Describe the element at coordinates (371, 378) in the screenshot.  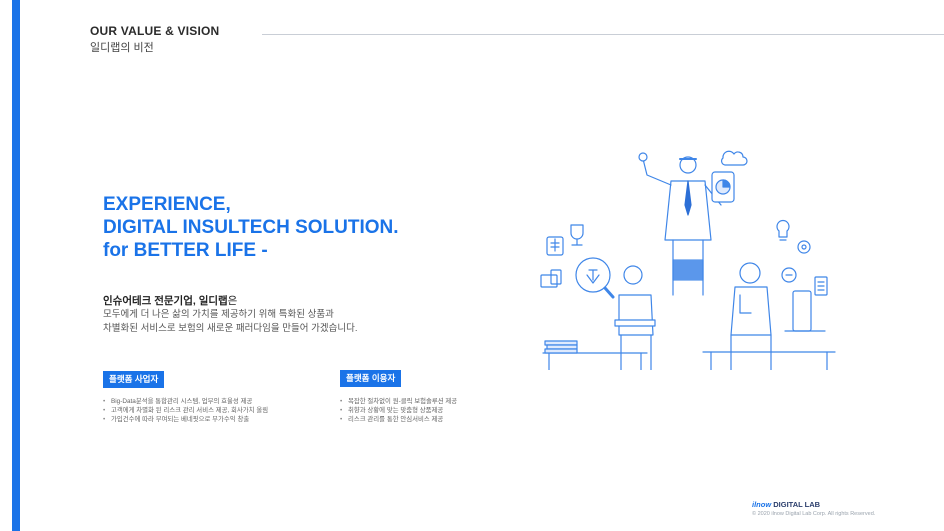
I see `platform-user-badge: 플랫폼 이용자` at that location.